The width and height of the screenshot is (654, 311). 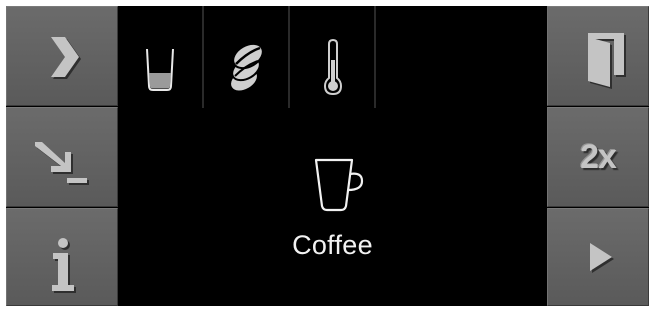 What do you see at coordinates (461, 57) in the screenshot?
I see `tab-empty` at bounding box center [461, 57].